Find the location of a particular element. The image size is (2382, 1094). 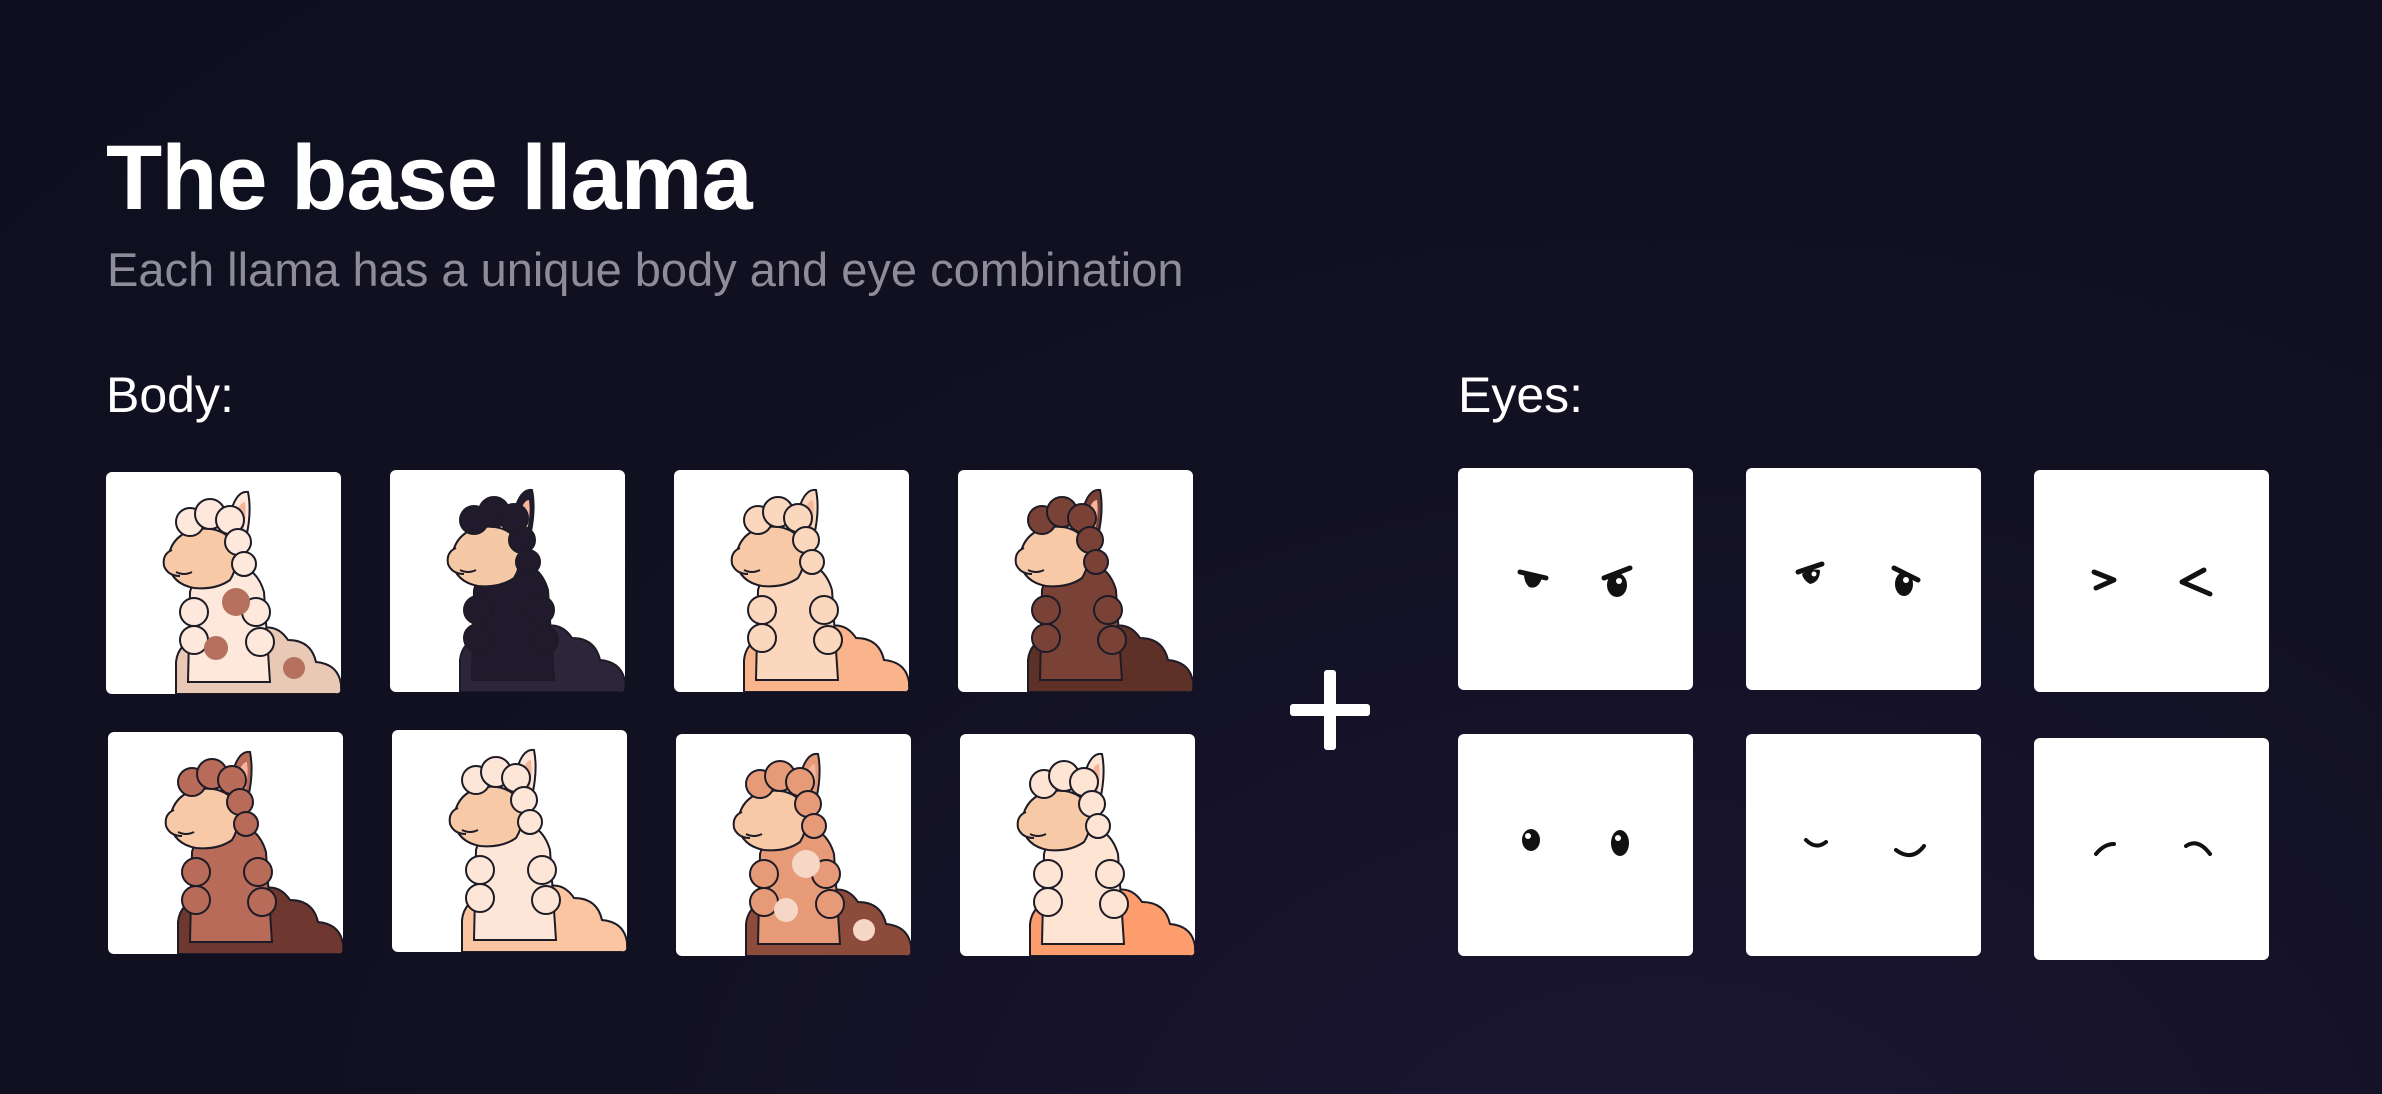

plus-icon is located at coordinates (1330, 710).